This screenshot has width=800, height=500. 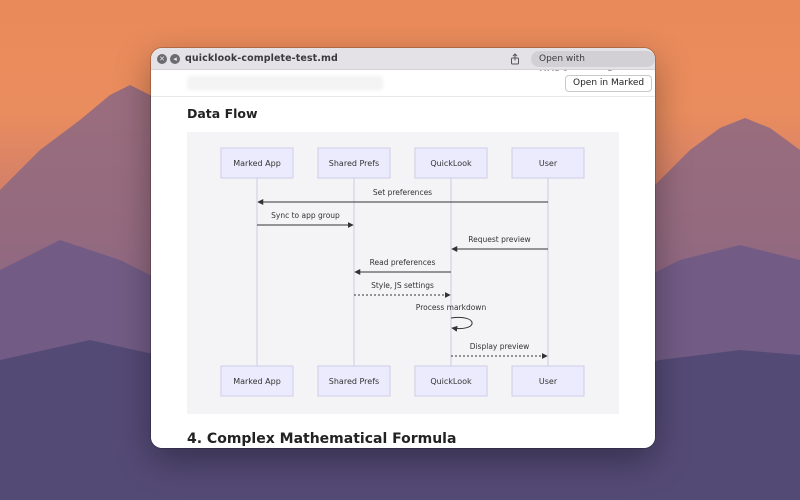 What do you see at coordinates (515, 59) in the screenshot?
I see `share-icon` at bounding box center [515, 59].